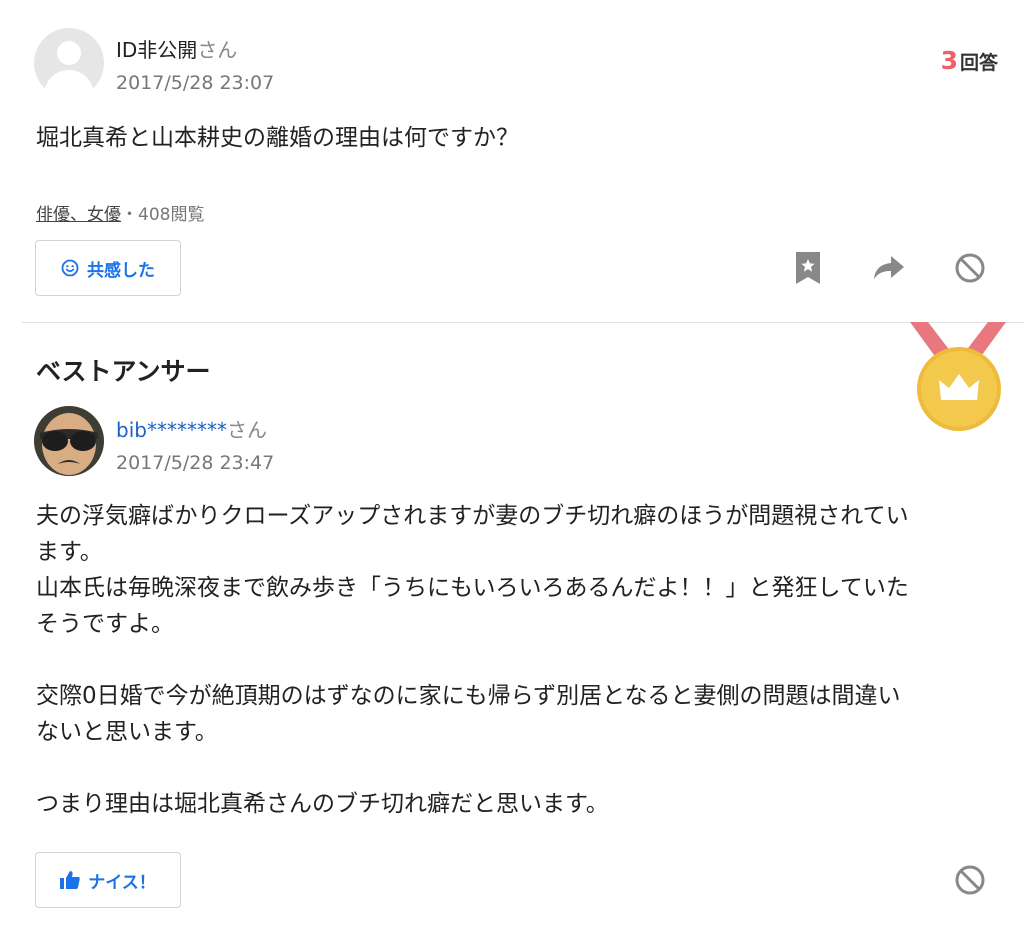 The width and height of the screenshot is (1024, 932). Describe the element at coordinates (322, 804) in the screenshot. I see `answer-line: つまり理由は堀北真希さんのブチ切れ癖だと思います。` at that location.